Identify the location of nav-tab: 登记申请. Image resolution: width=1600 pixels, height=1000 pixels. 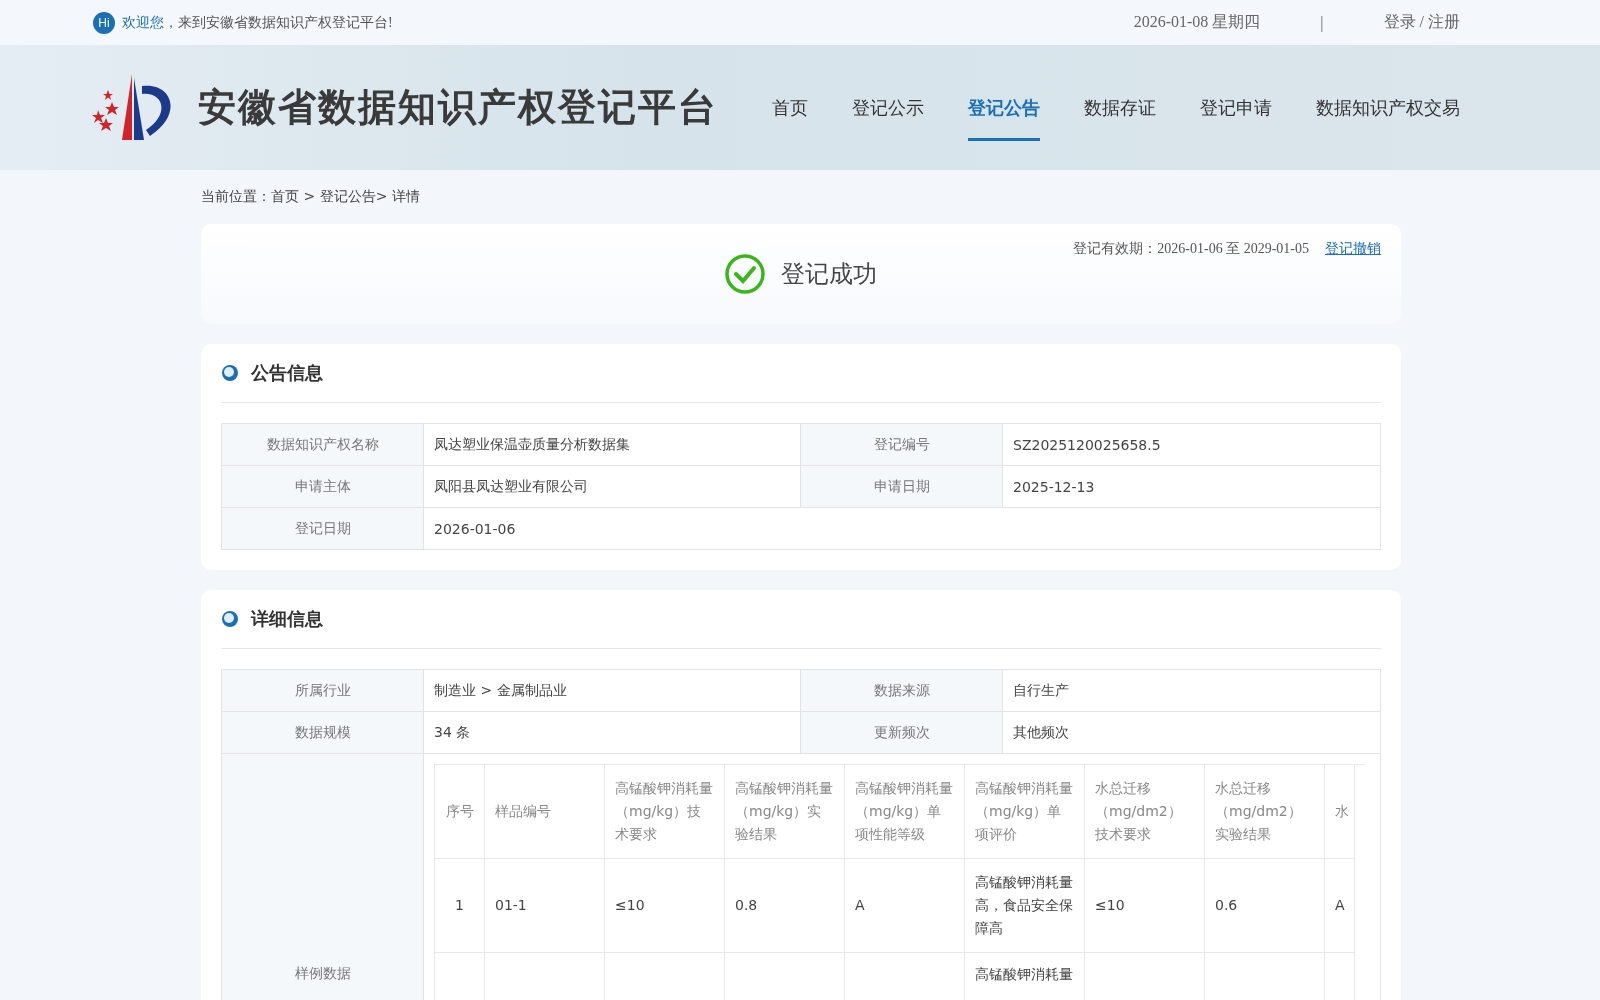
(1236, 93).